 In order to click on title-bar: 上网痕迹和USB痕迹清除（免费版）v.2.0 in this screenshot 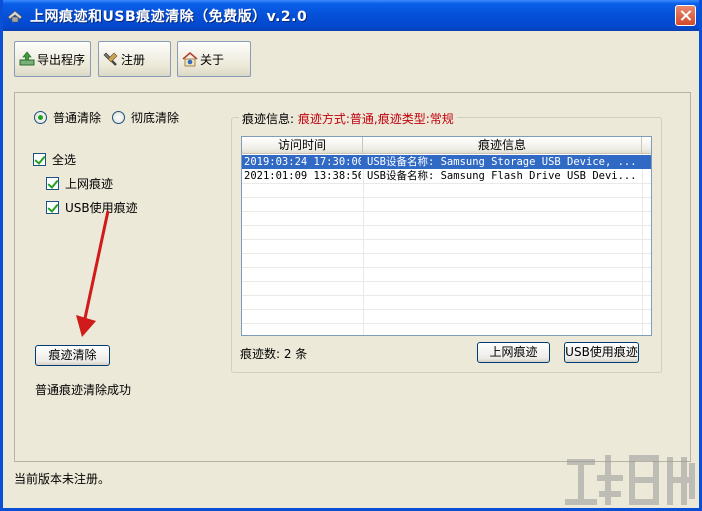, I will do `click(351, 15)`.